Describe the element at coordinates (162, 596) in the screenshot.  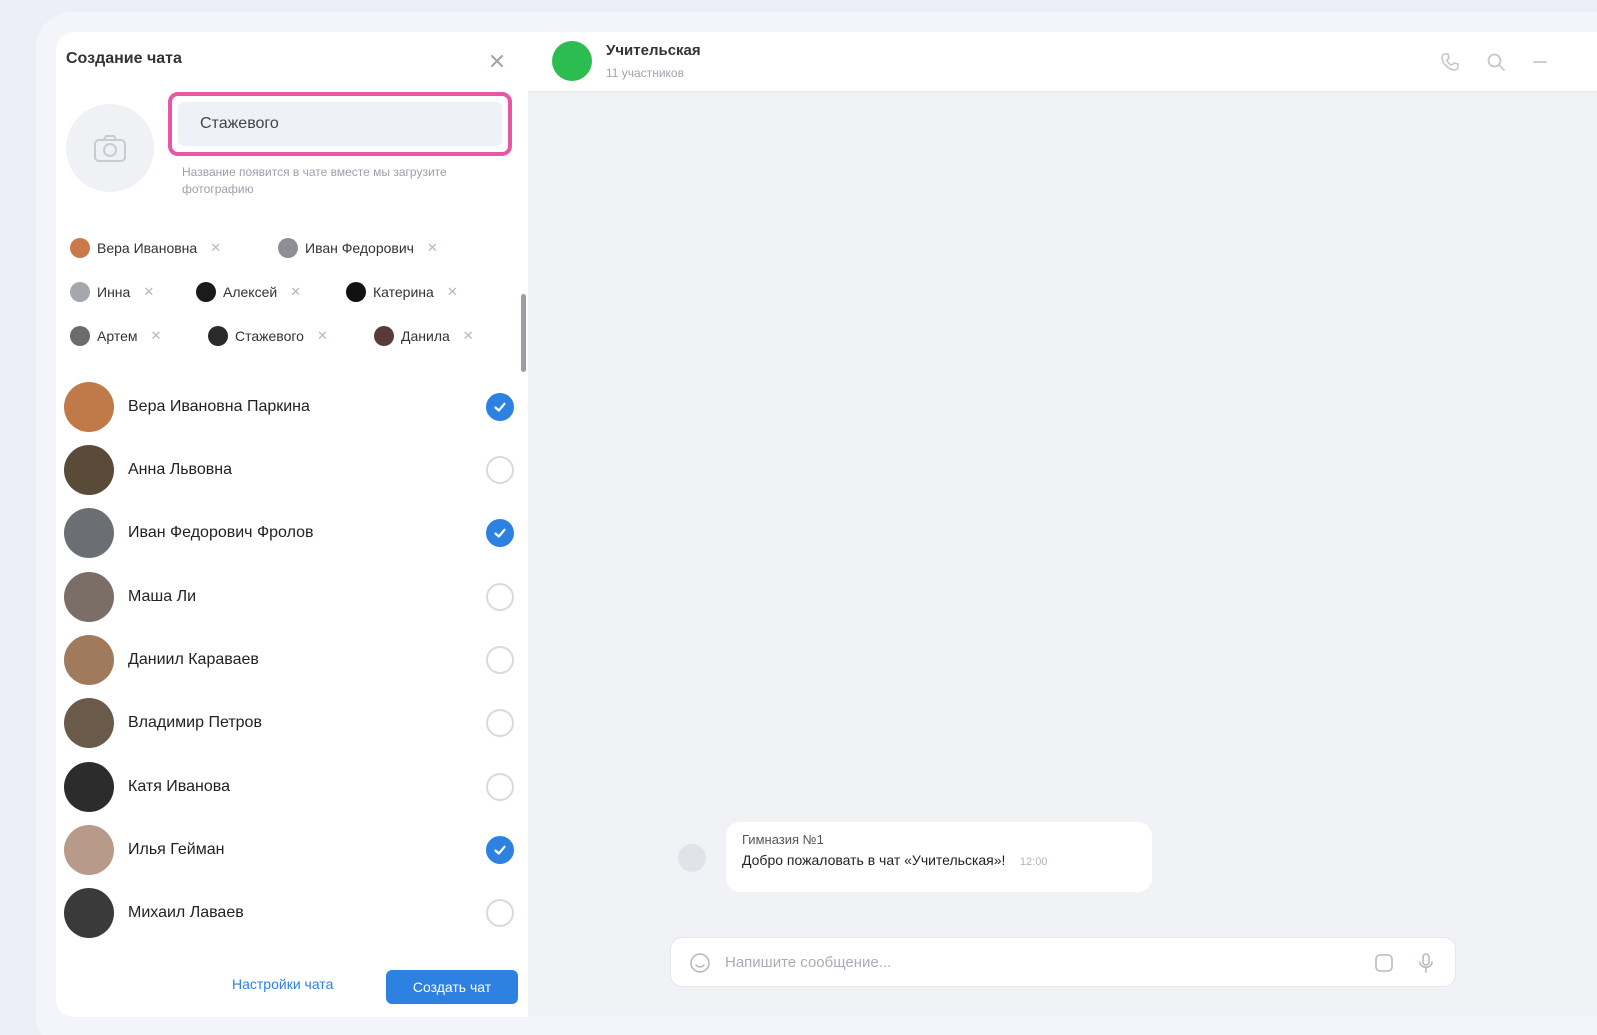
I see `contact-name: Маша Ли` at that location.